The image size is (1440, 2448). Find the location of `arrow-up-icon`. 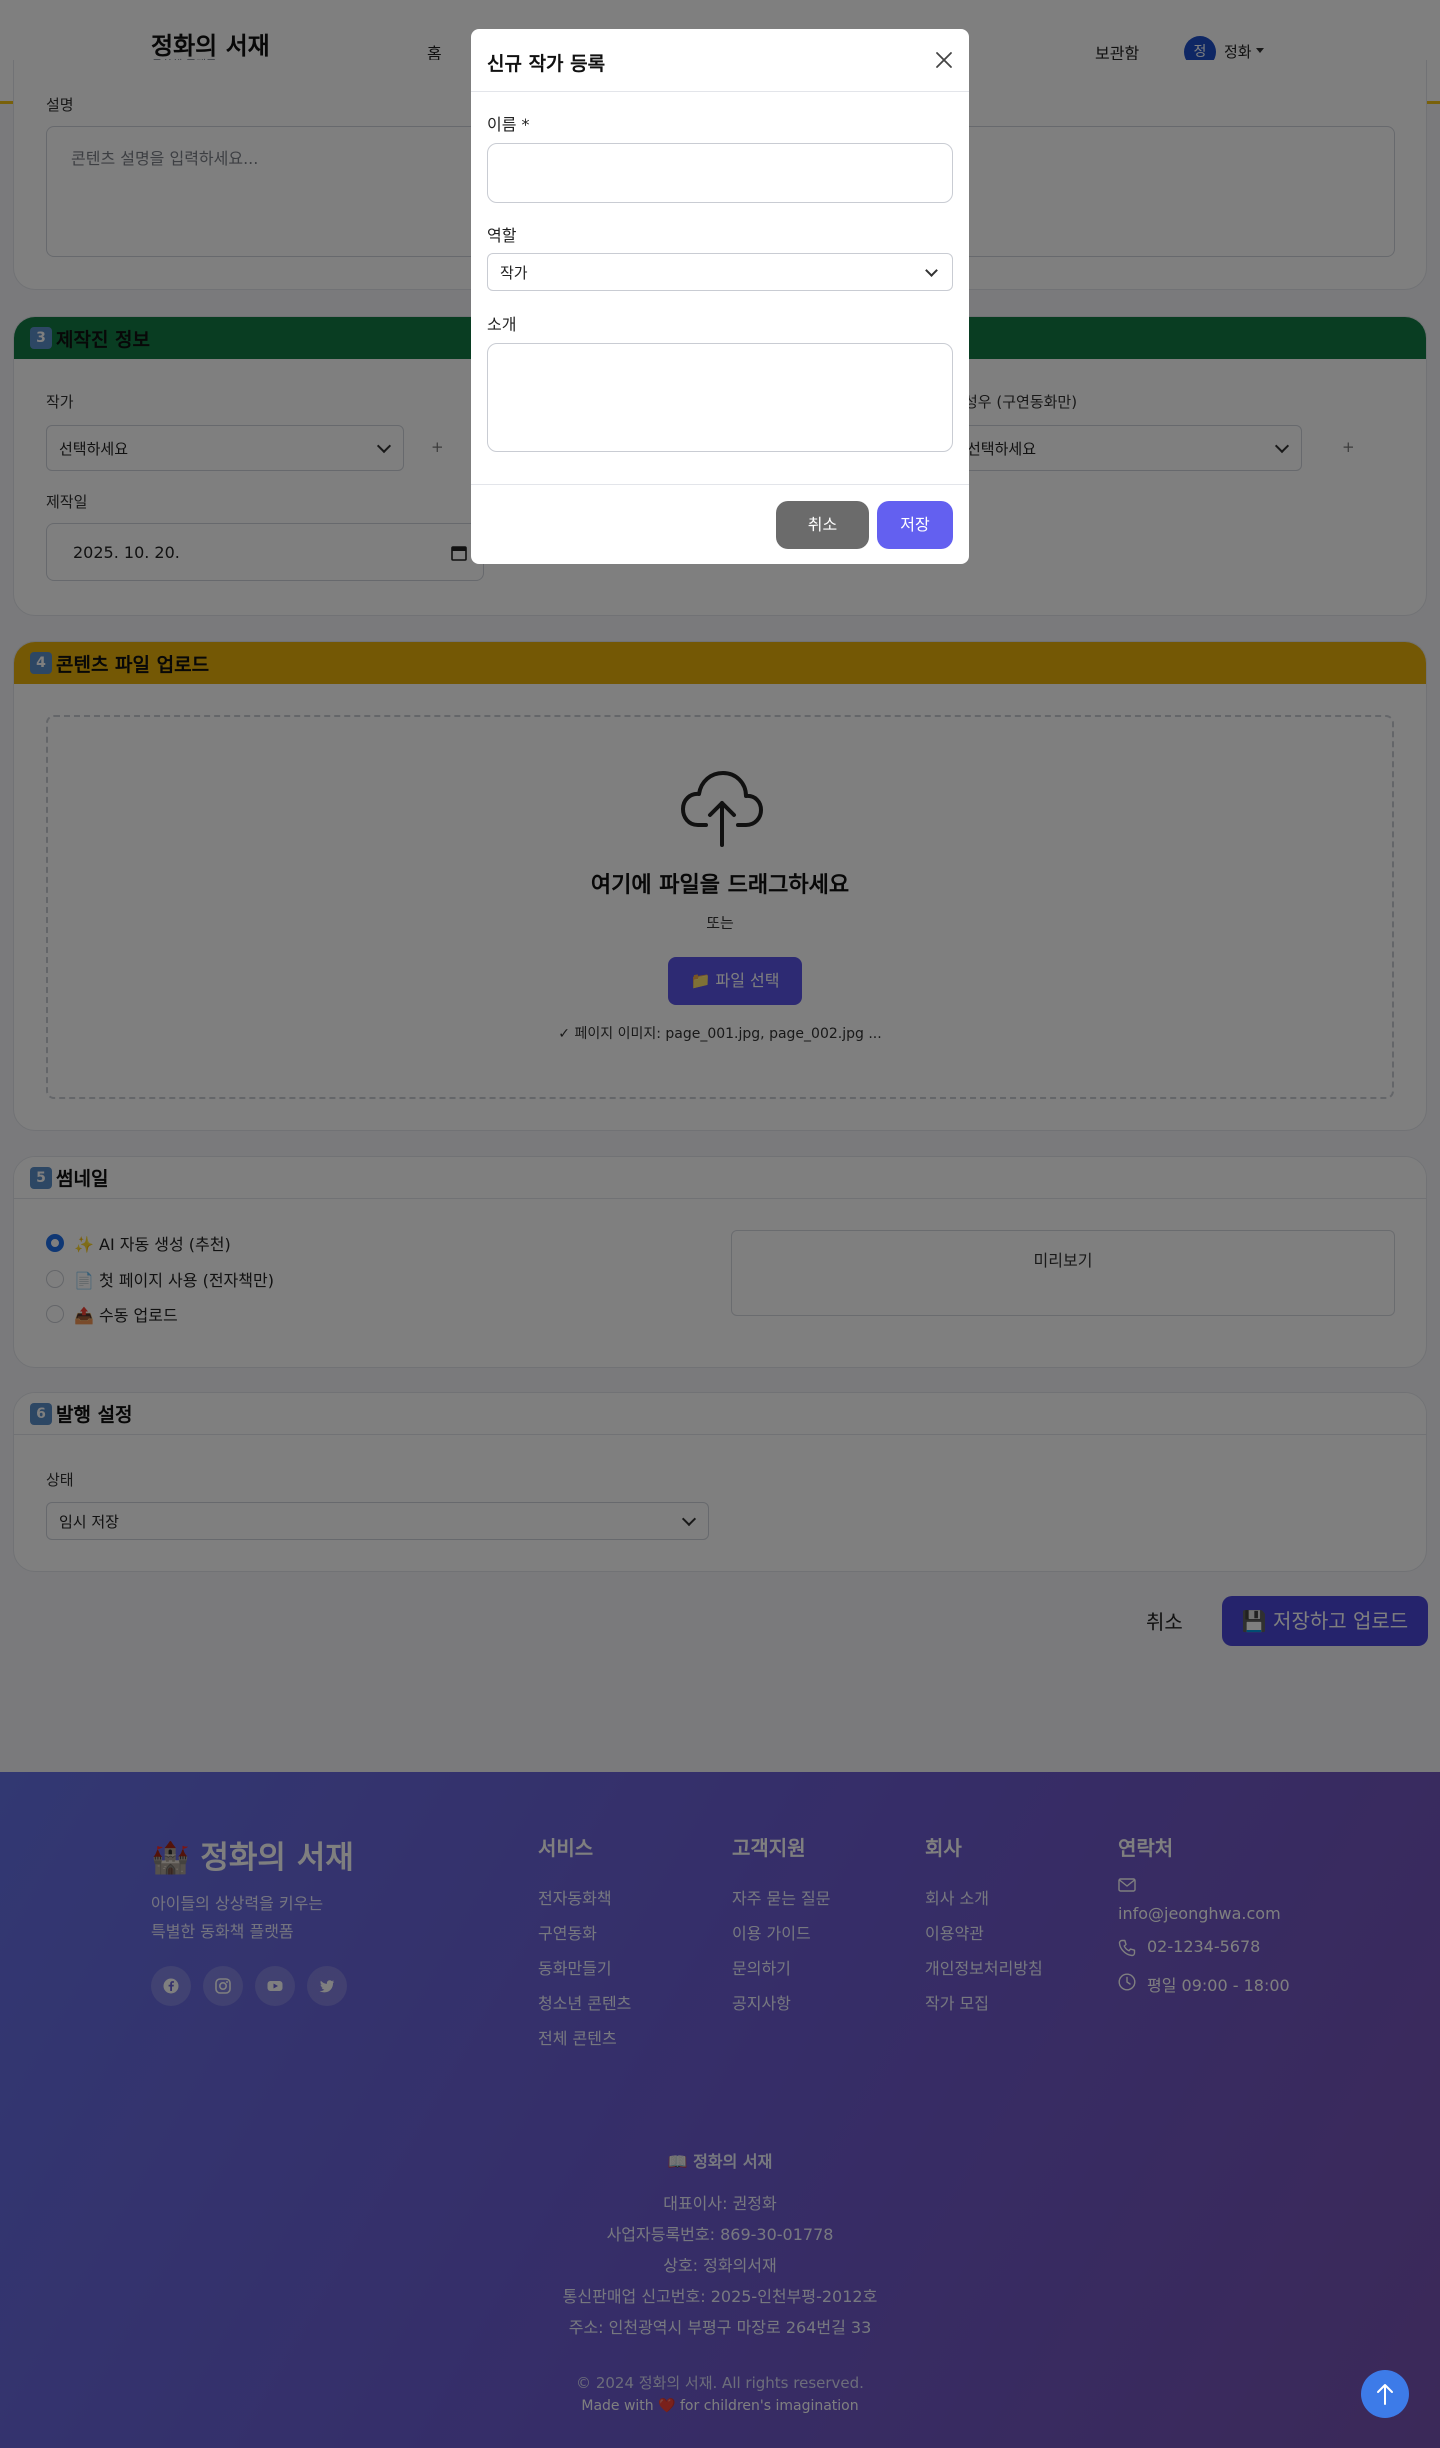

arrow-up-icon is located at coordinates (1385, 2394).